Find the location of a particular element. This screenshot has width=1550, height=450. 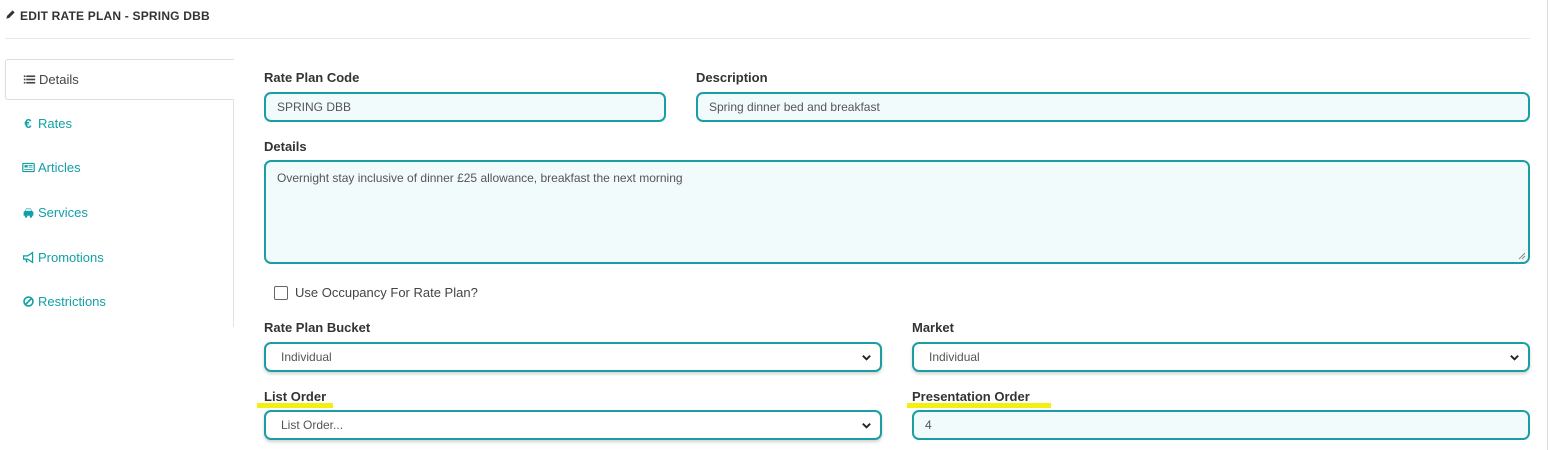

use-occupancy-label: Use Occupancy For Rate Plan? is located at coordinates (386, 292).